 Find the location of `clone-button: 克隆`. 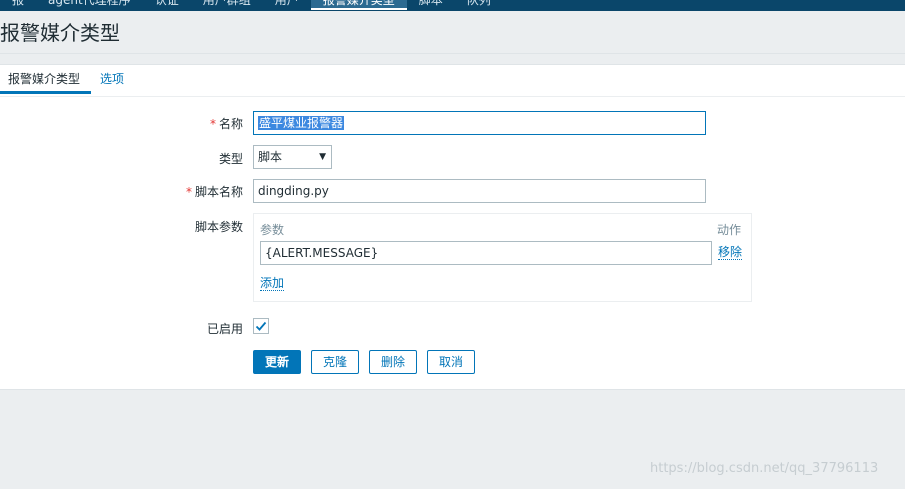

clone-button: 克隆 is located at coordinates (335, 362).